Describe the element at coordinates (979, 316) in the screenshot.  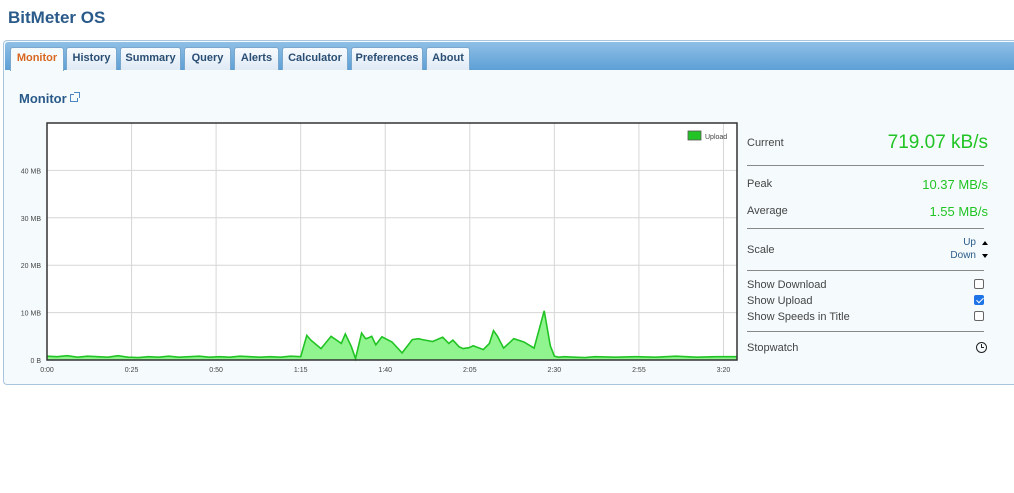
I see `show-speeds-checkbox` at that location.